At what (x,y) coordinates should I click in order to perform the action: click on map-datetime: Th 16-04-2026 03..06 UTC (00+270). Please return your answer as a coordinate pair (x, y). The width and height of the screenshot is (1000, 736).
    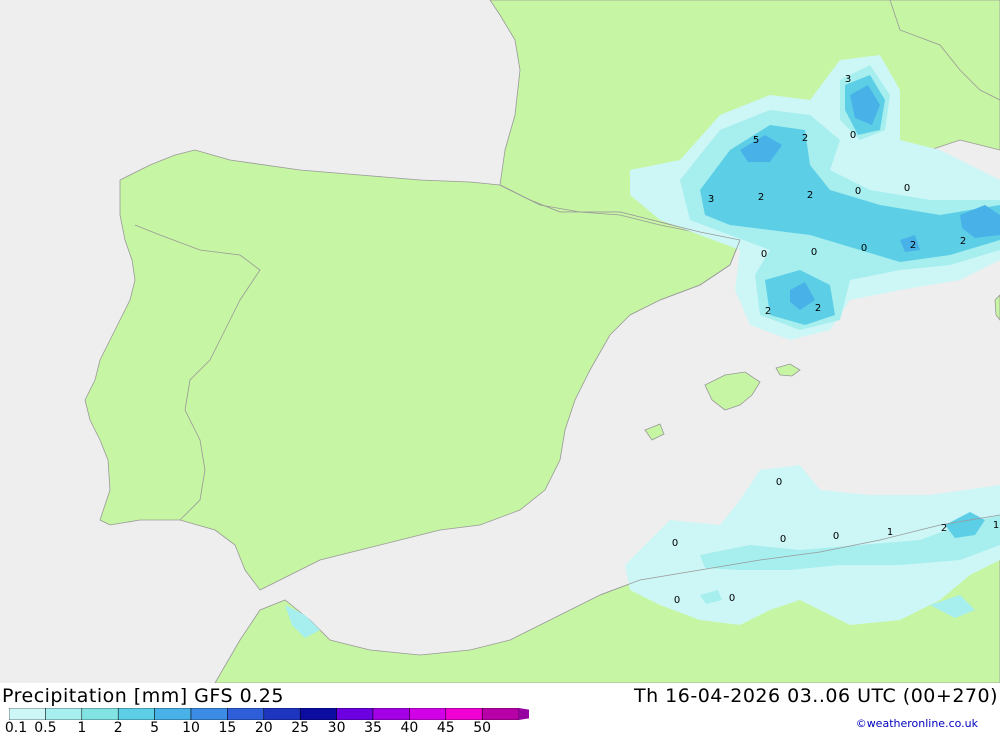
    Looking at the image, I should click on (815, 696).